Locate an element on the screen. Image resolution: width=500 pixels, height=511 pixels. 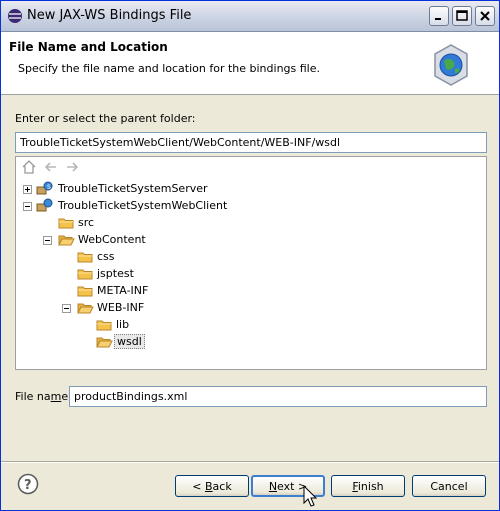
parent-folder-label: Enter or select the parent folder: is located at coordinates (105, 118).